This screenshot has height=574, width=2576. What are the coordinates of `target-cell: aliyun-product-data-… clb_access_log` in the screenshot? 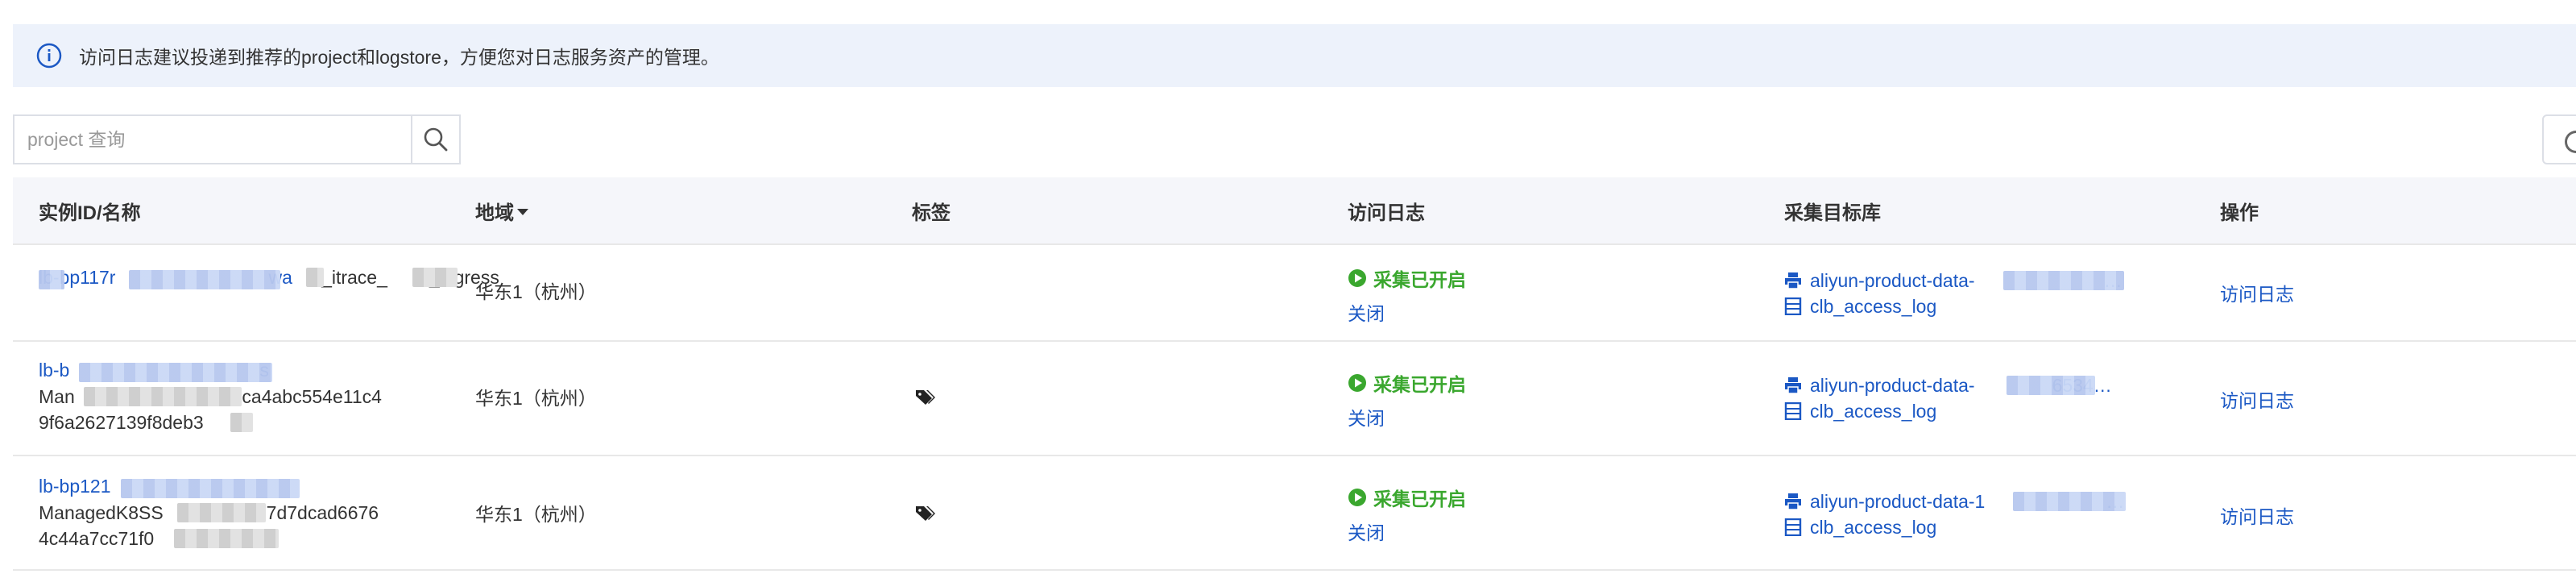 It's located at (1954, 293).